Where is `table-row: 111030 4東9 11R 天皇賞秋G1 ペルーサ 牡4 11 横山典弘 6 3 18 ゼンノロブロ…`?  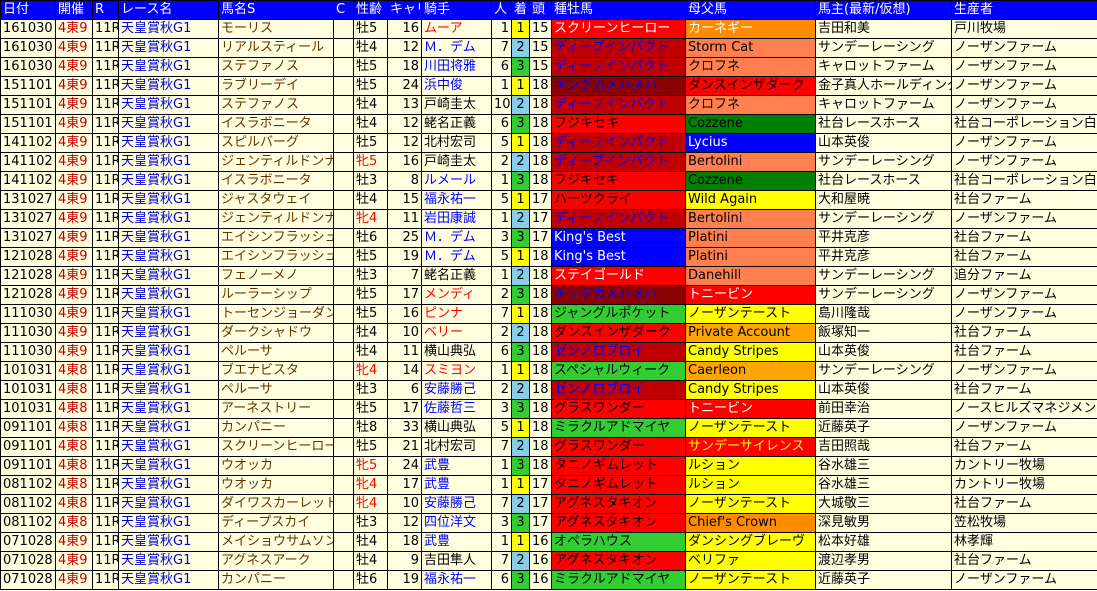
table-row: 111030 4東9 11R 天皇賞秋G1 ペルーサ 牡4 11 横山典弘 6 3 18 ゼンノロブロ… is located at coordinates (548, 352).